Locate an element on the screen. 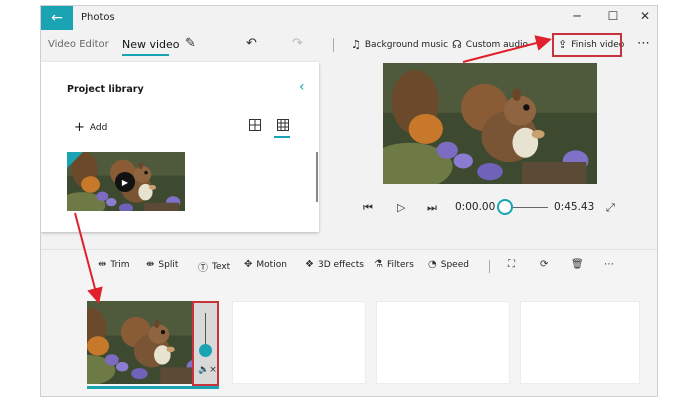 The image size is (700, 403). background-music-button: ♫ Background music is located at coordinates (399, 44).